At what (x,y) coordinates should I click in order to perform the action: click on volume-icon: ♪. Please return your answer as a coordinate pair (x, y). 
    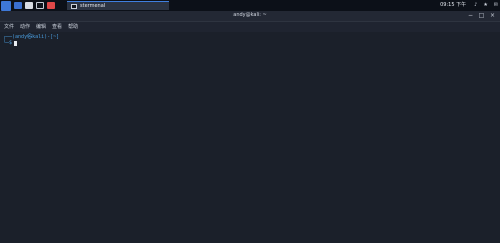
    Looking at the image, I should click on (475, 5).